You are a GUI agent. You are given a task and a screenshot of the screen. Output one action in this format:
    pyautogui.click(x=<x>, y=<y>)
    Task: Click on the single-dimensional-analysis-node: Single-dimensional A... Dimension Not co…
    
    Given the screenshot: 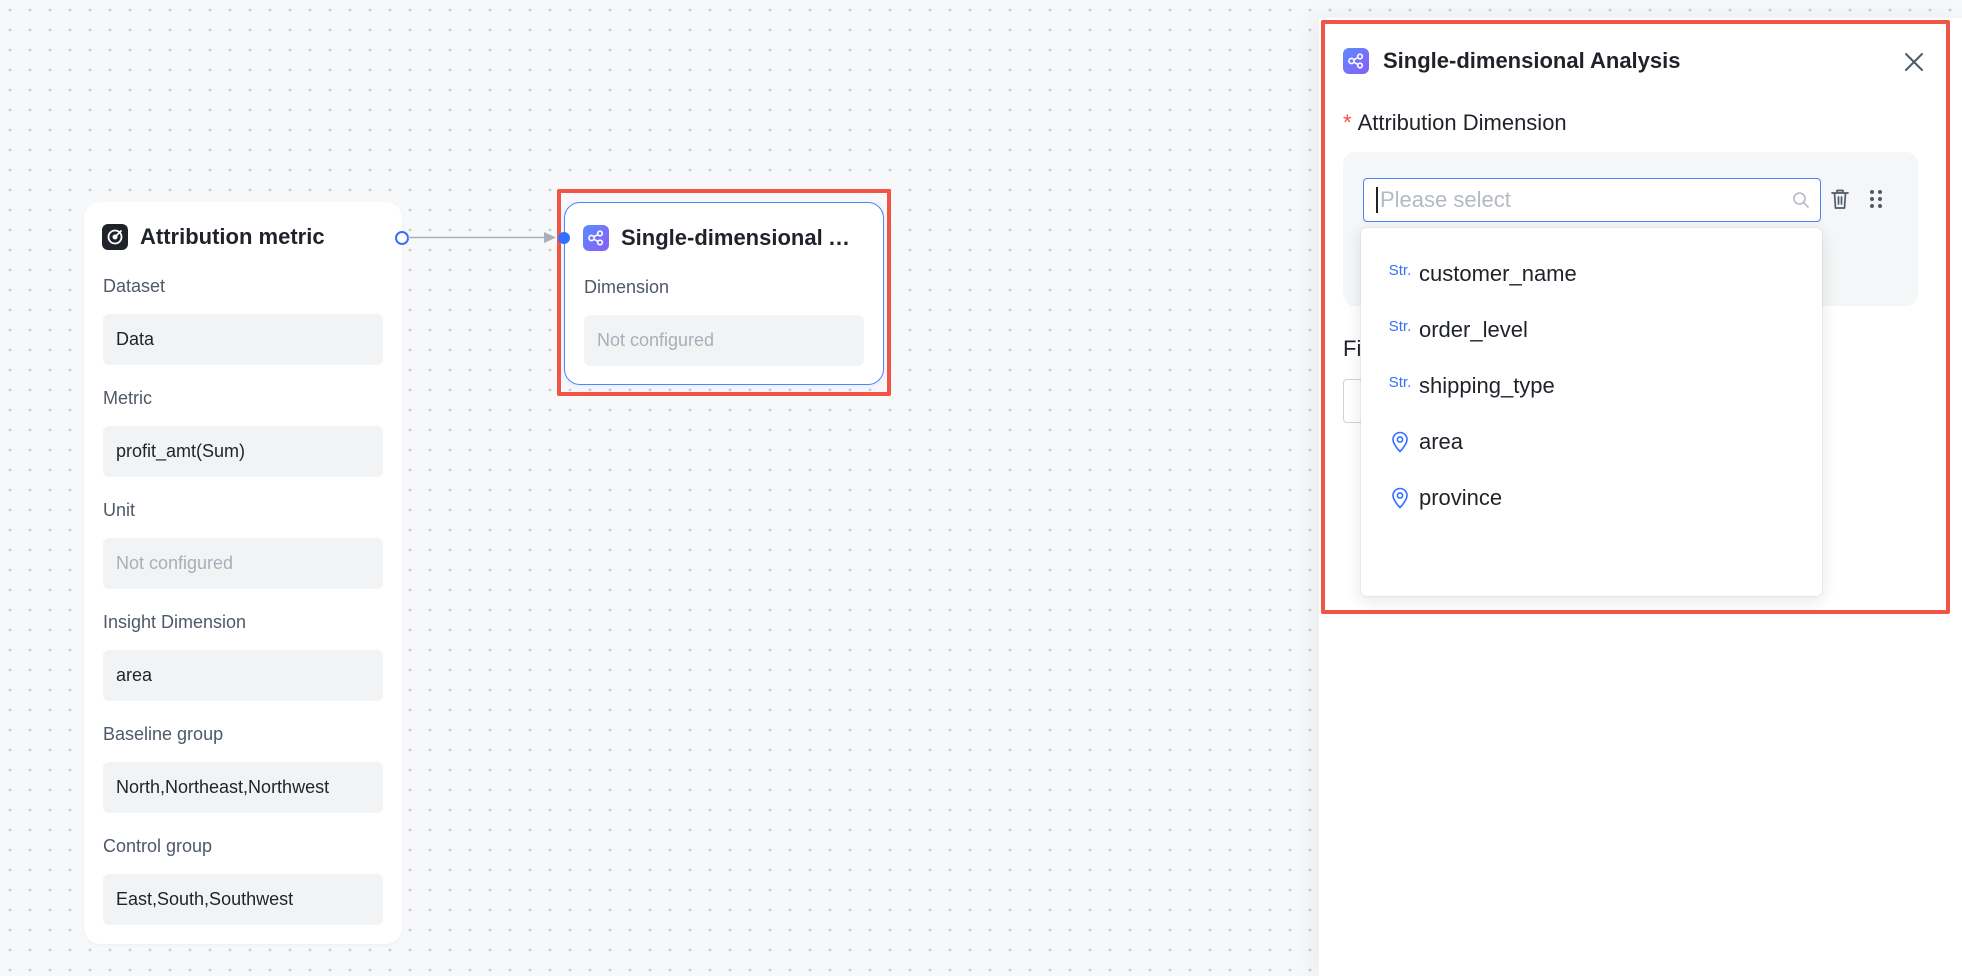 What is the action you would take?
    pyautogui.click(x=724, y=293)
    